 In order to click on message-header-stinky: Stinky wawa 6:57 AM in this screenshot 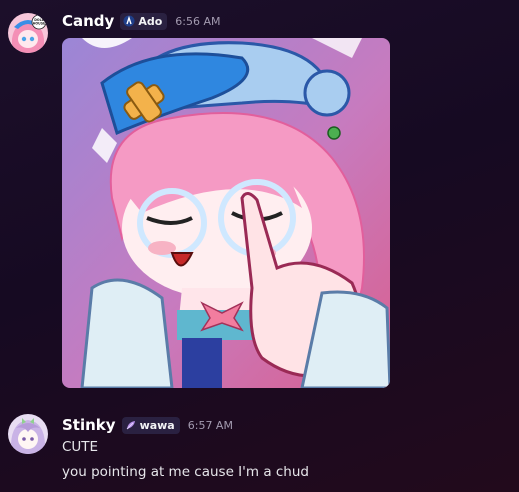, I will do `click(147, 425)`.